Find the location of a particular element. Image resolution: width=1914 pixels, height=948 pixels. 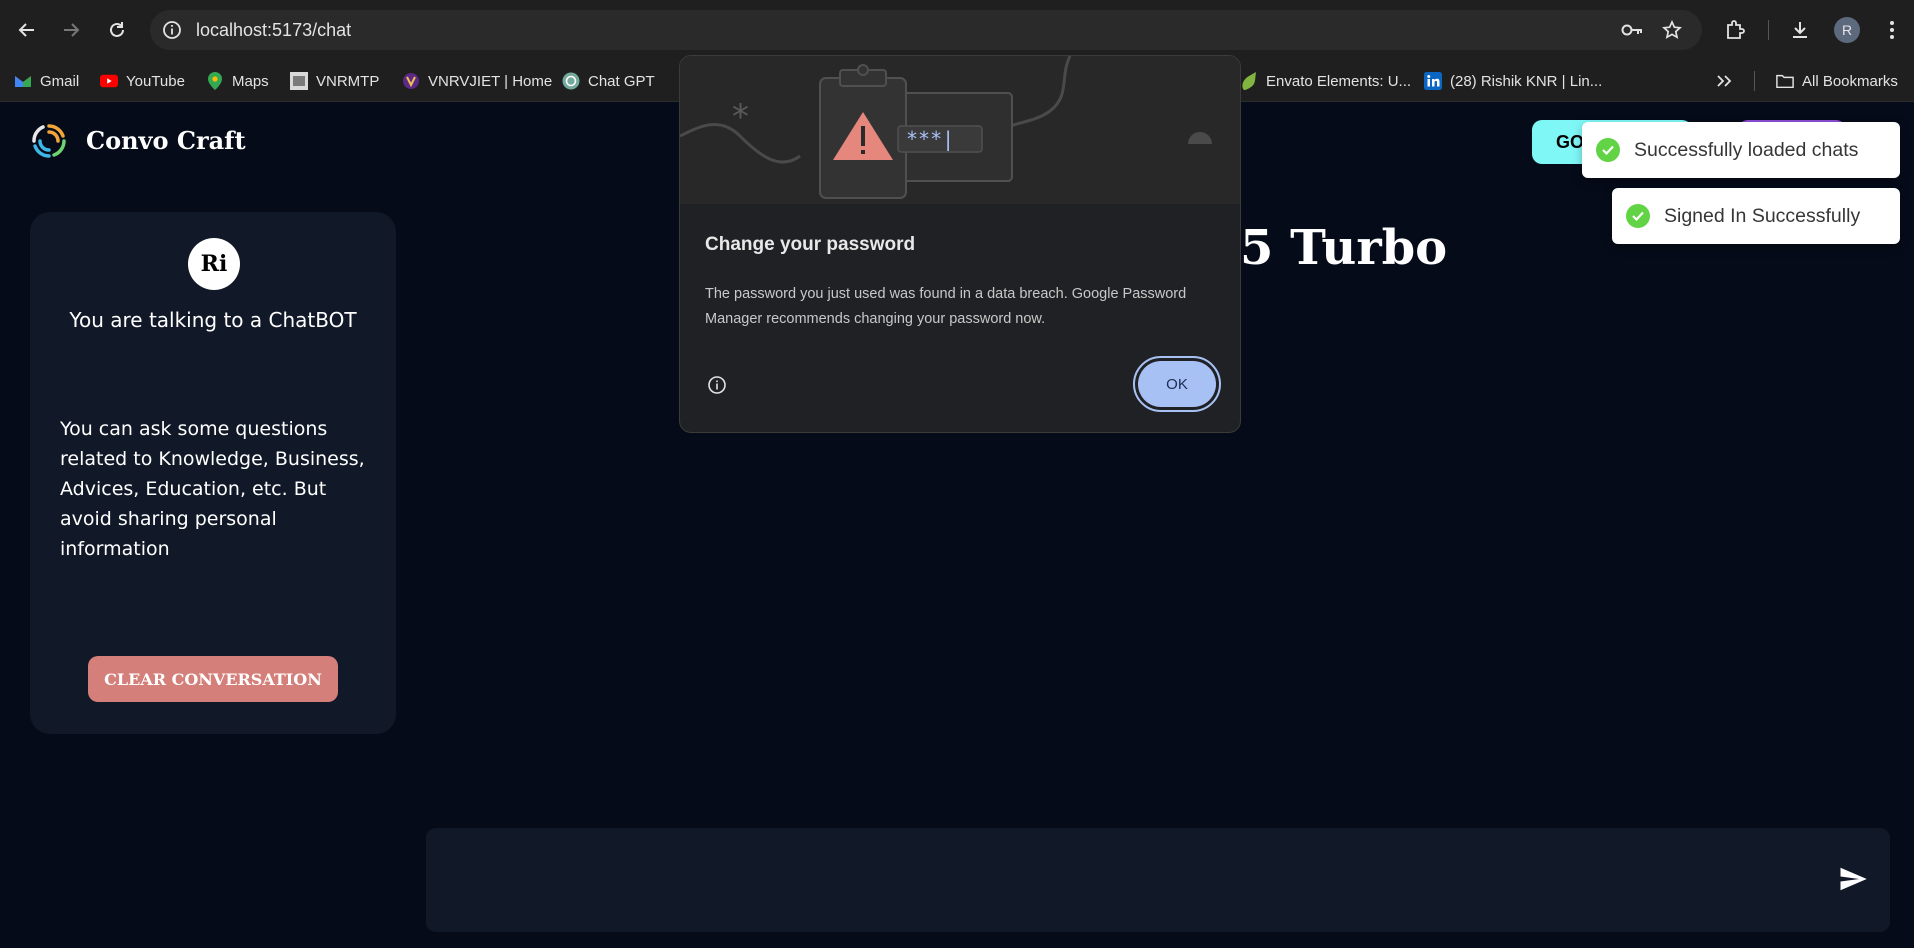

bookmark-label: Chat GPT is located at coordinates (621, 81).